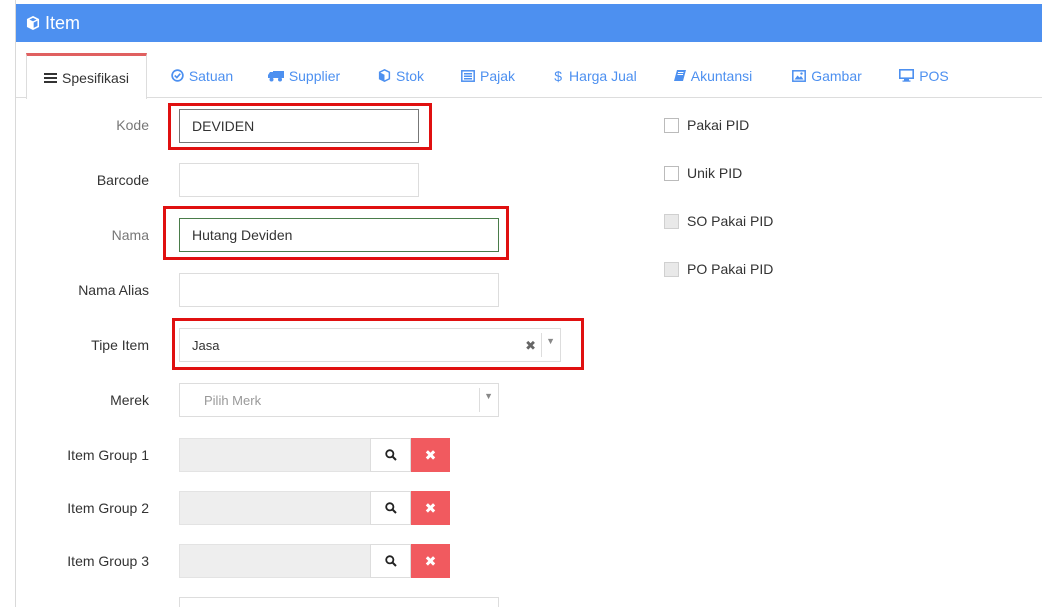 The width and height of the screenshot is (1042, 607). What do you see at coordinates (730, 221) in the screenshot?
I see `so-pakai-pid-label: SO Pakai PID` at bounding box center [730, 221].